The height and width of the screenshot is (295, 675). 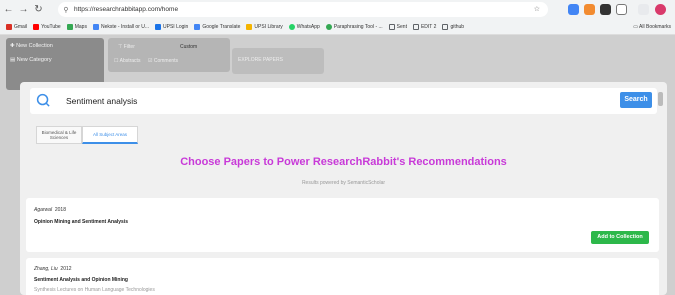 What do you see at coordinates (47, 27) in the screenshot?
I see `bookmark-youtube: YouTube` at bounding box center [47, 27].